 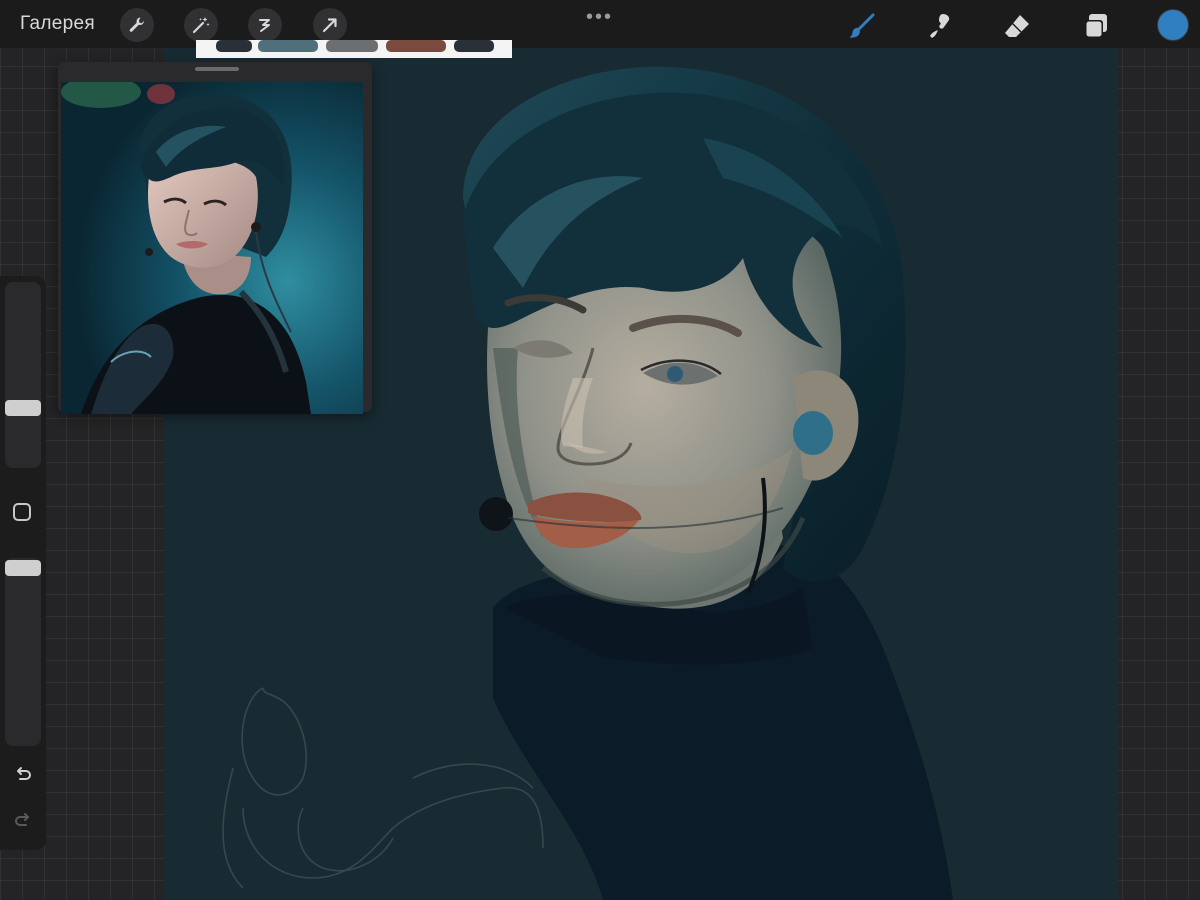 What do you see at coordinates (265, 25) in the screenshot?
I see `selection-icon` at bounding box center [265, 25].